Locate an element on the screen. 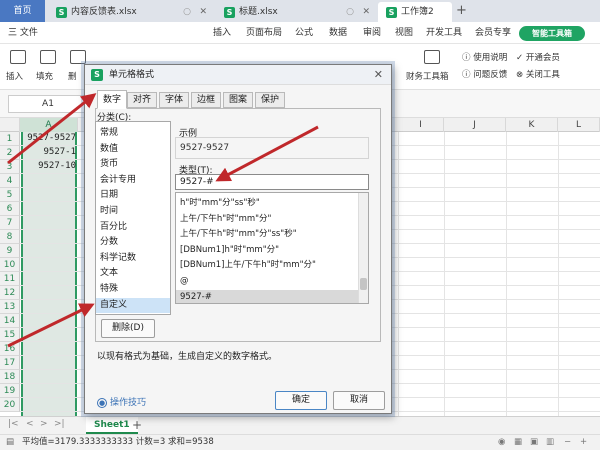 This screenshot has width=600, height=450. add-sheet-button: + is located at coordinates (137, 425).